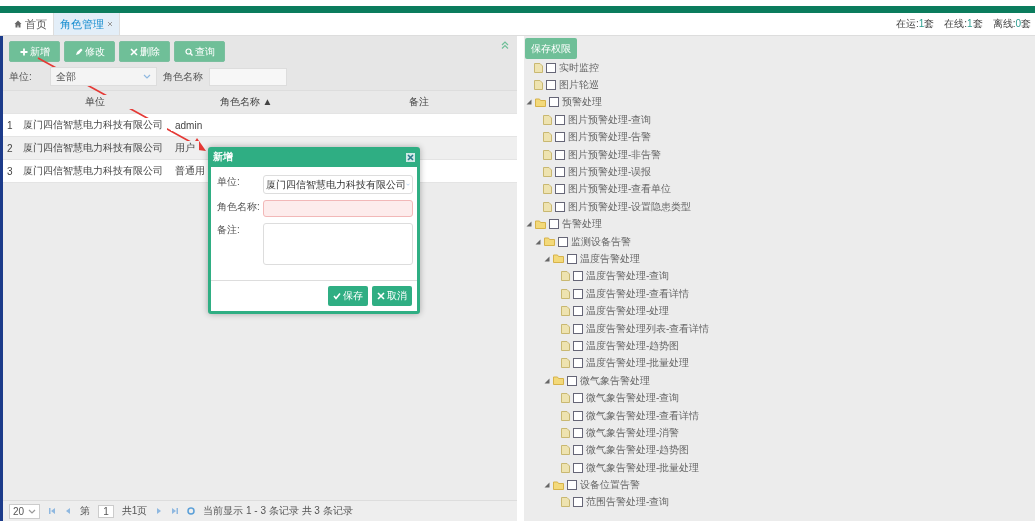 The width and height of the screenshot is (1035, 521). Describe the element at coordinates (36, 24) in the screenshot. I see `tab-label: 首页` at that location.